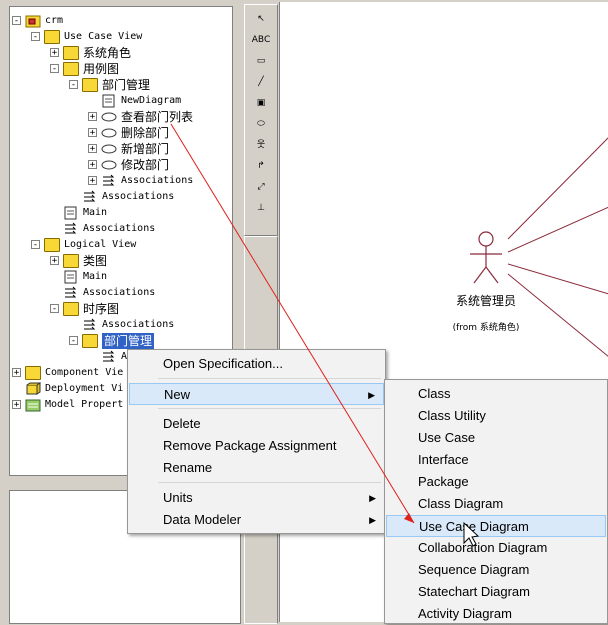  I want to click on tree-node-label: Use Case View, so click(103, 37).